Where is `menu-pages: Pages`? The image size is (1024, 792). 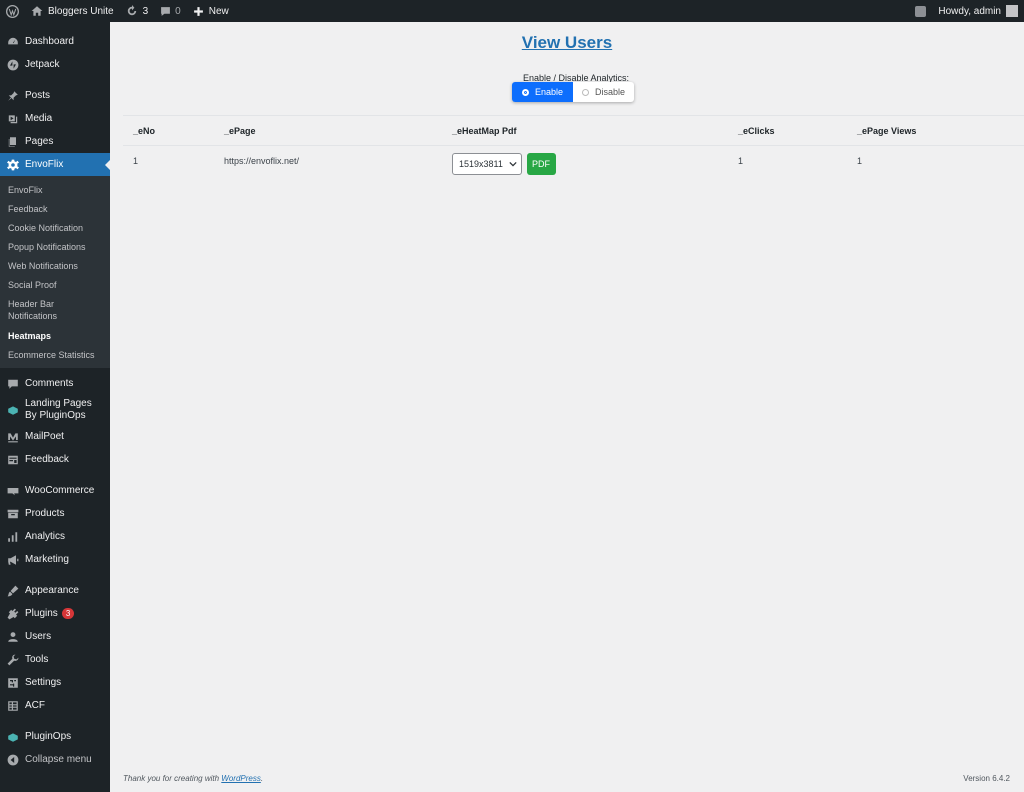
menu-pages: Pages is located at coordinates (55, 141).